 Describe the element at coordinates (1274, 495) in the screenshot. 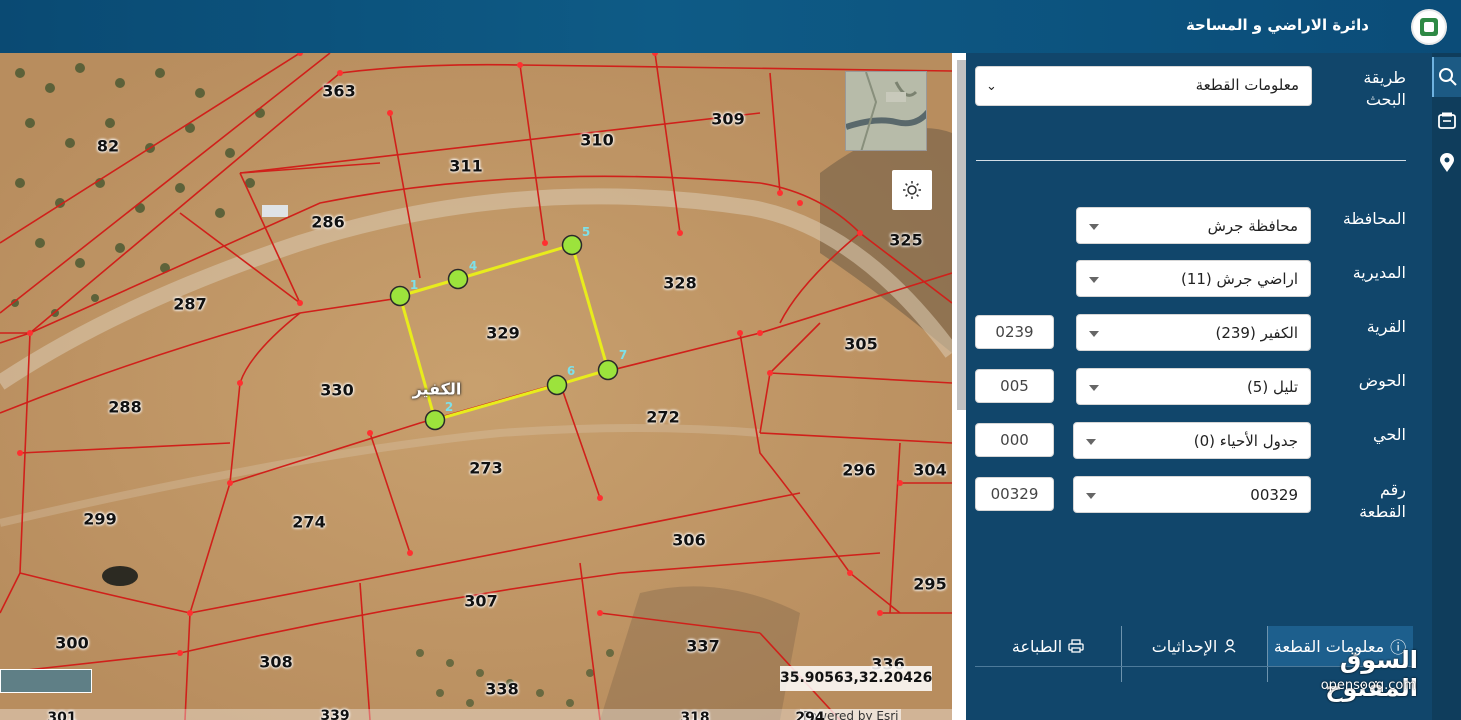

I see `parcel-number-value: 00329` at that location.